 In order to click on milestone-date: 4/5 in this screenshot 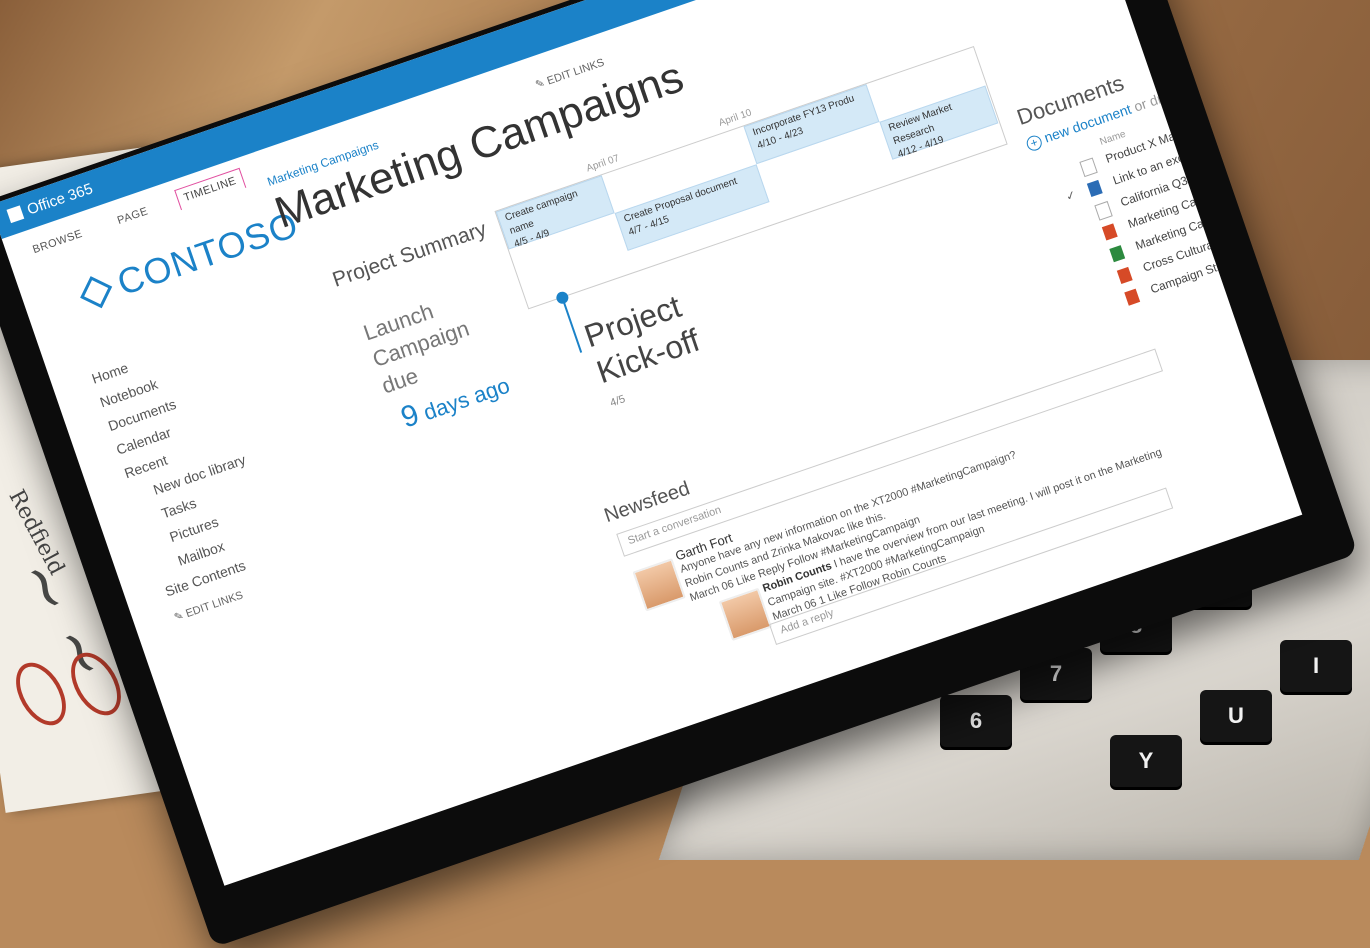, I will do `click(617, 401)`.